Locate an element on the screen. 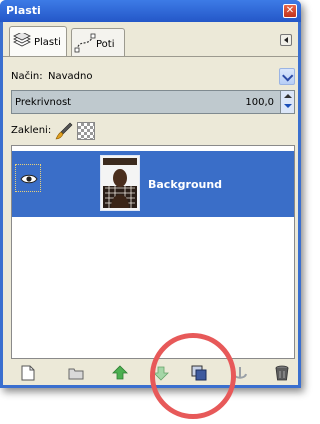 The image size is (320, 424). lock-pixels-toggle is located at coordinates (64, 131).